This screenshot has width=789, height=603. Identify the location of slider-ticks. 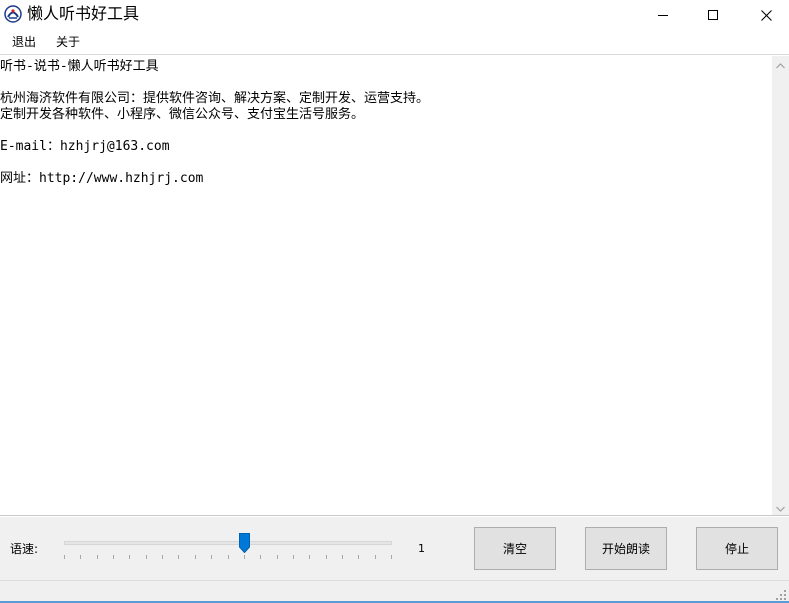
(228, 557).